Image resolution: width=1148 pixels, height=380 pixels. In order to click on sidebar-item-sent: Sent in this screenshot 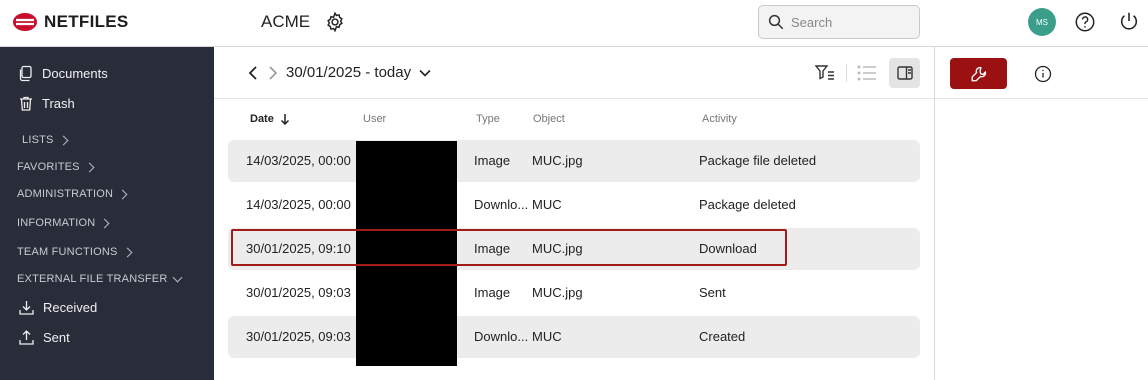, I will do `click(44, 337)`.